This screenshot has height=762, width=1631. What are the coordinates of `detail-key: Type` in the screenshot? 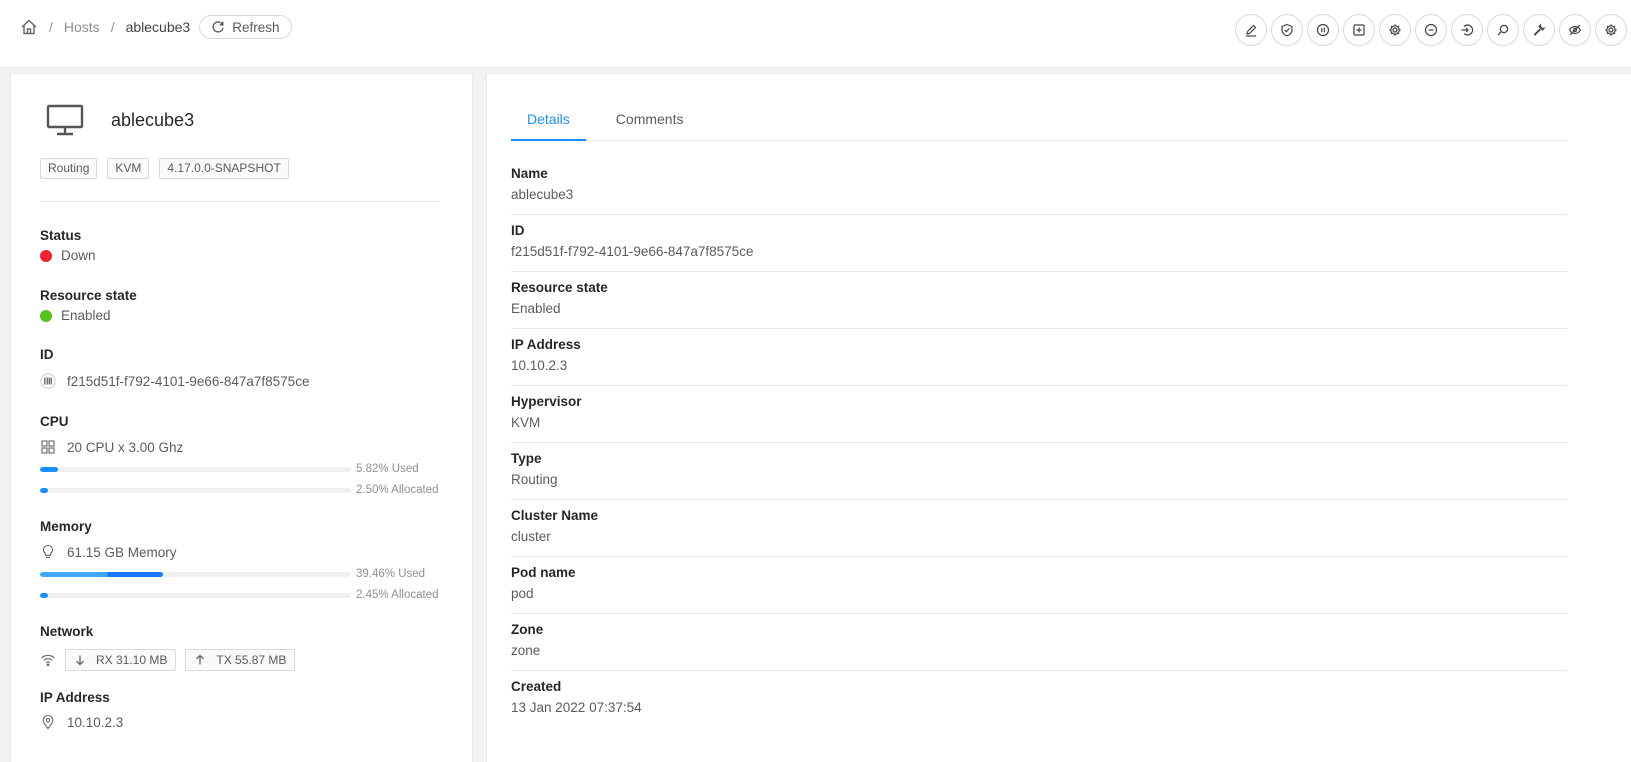 It's located at (526, 458).